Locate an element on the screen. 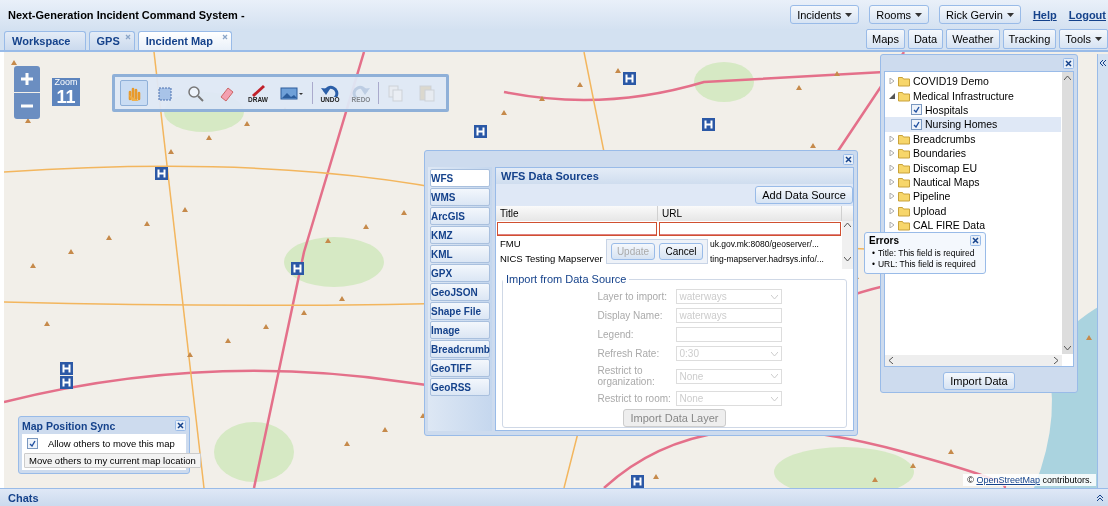 The width and height of the screenshot is (1108, 506). source-tab: GeoTIFF is located at coordinates (460, 368).